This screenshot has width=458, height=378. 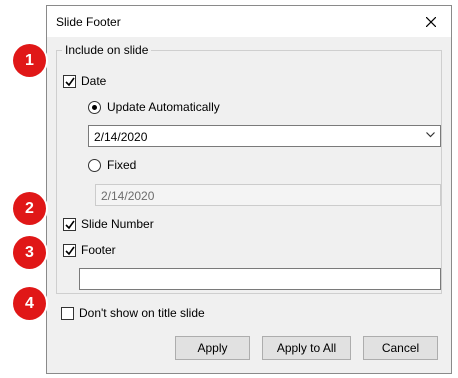 I want to click on callout-badge-3: 3, so click(x=29, y=252).